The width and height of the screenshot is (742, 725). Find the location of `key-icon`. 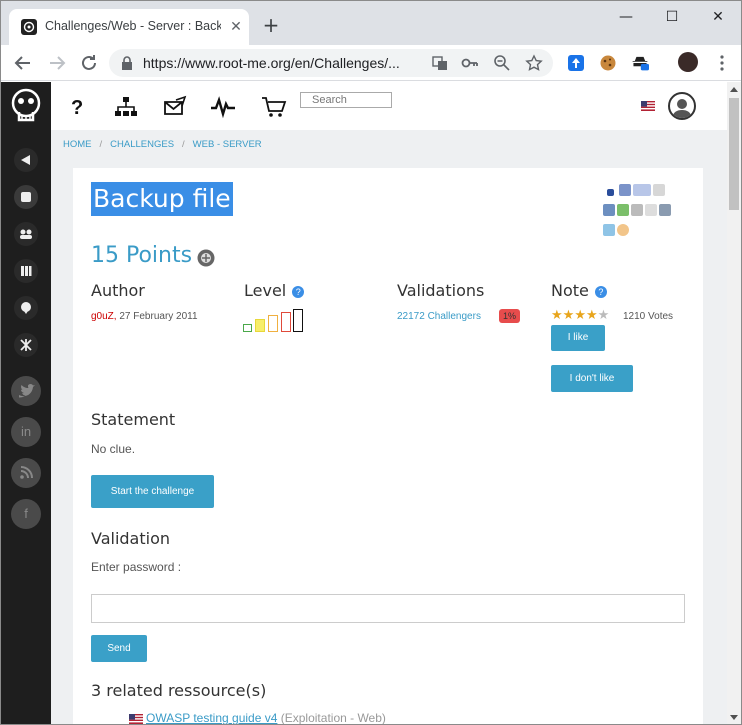

key-icon is located at coordinates (470, 63).